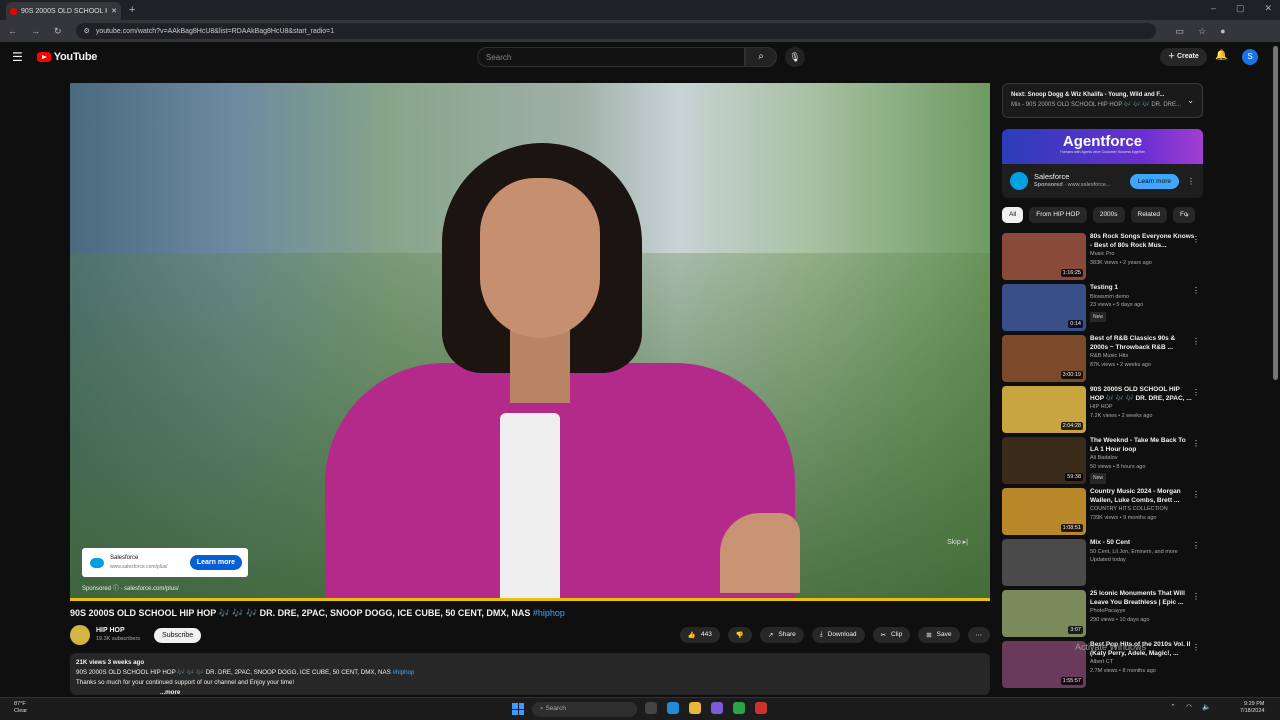  Describe the element at coordinates (1142, 662) in the screenshot. I see `rec-channel: Albert CT` at that location.